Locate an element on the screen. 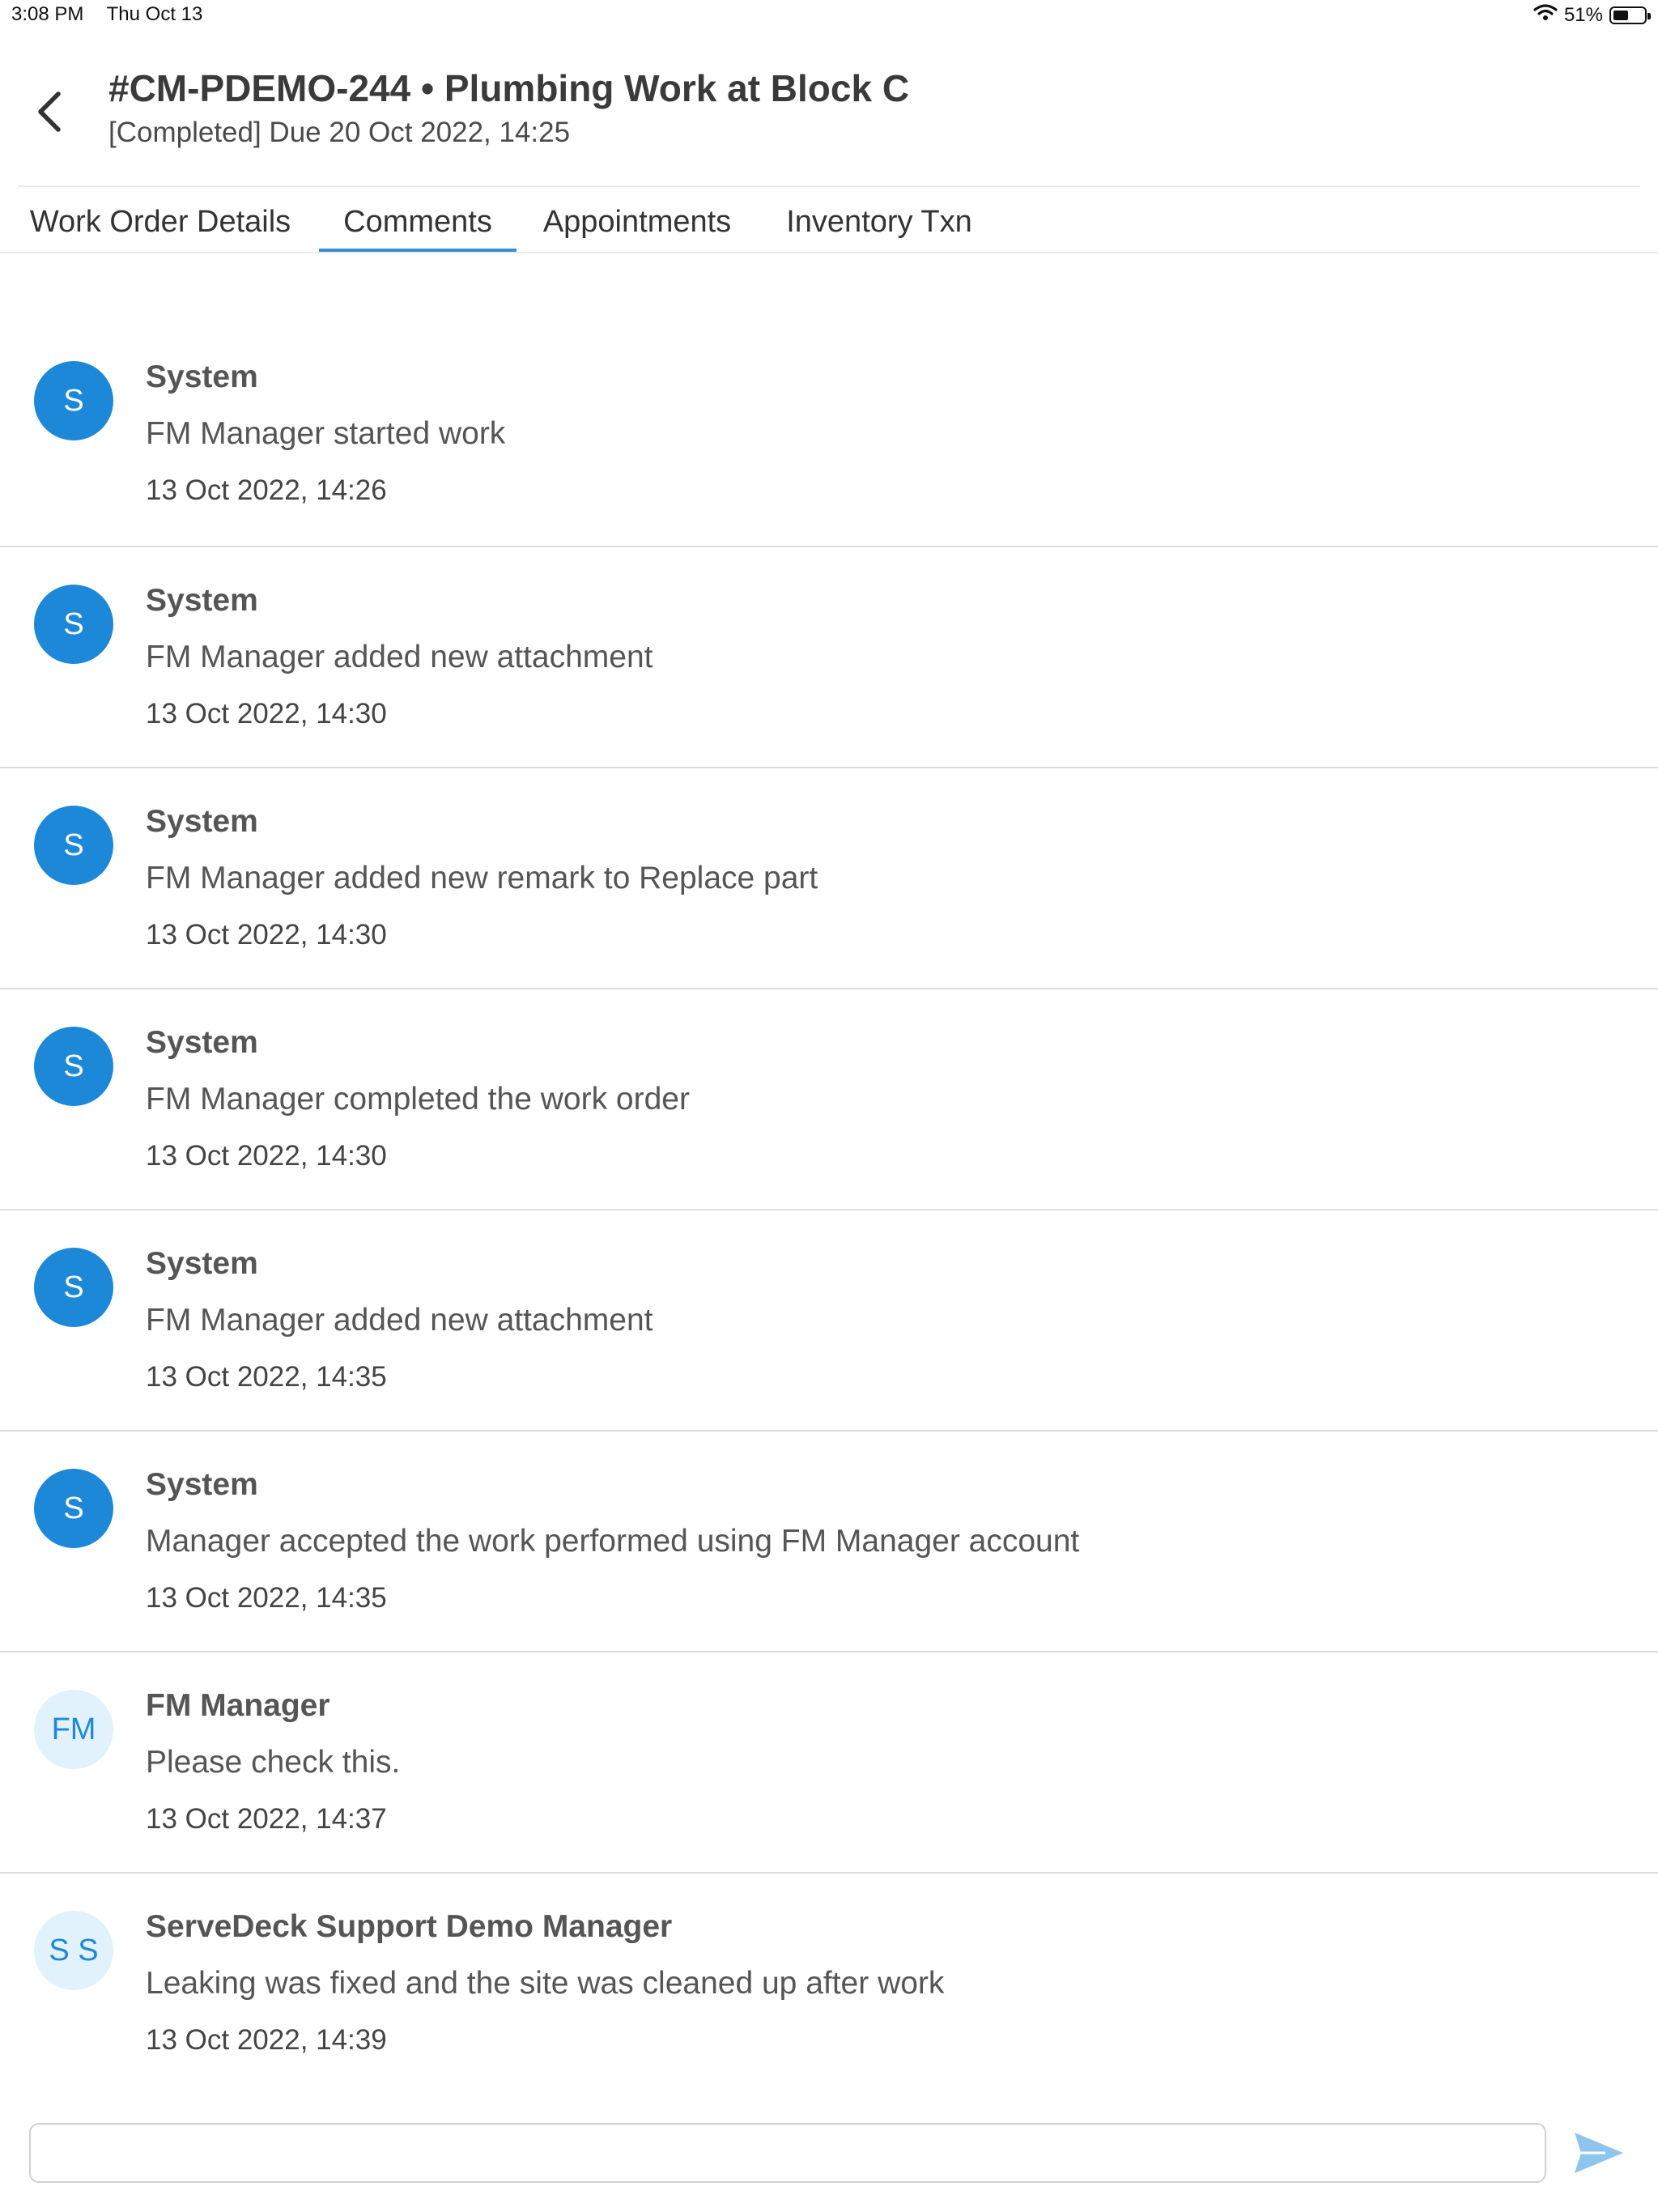  status-left: 3:08 PM Thu Oct 13 is located at coordinates (115, 14).